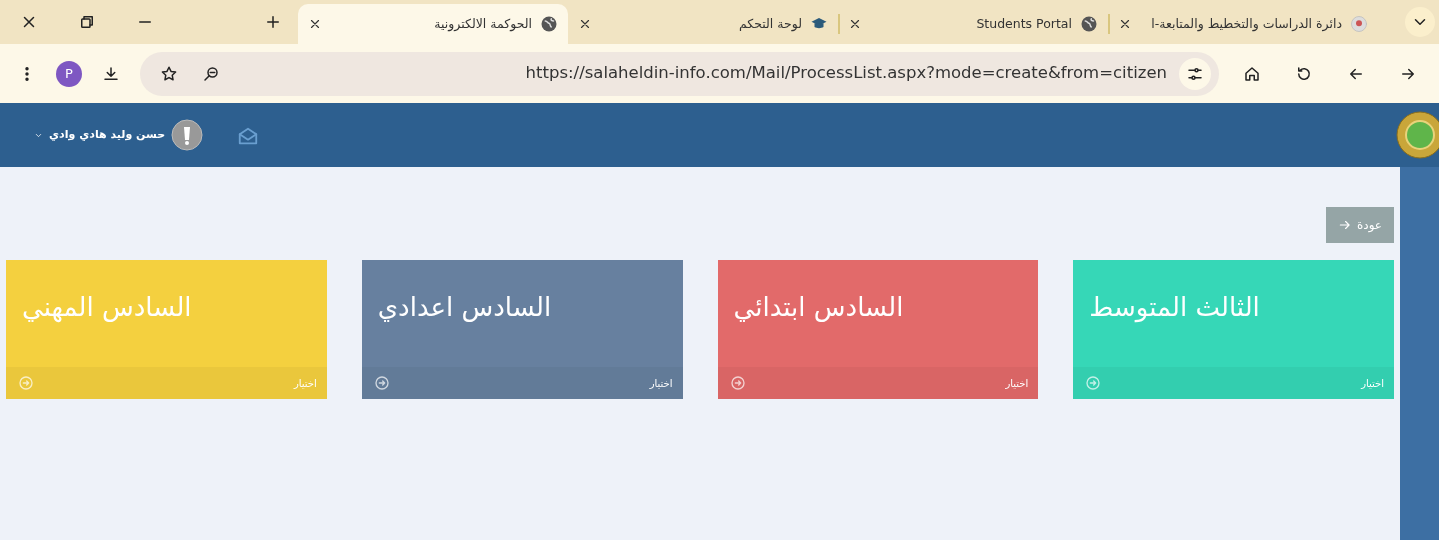  What do you see at coordinates (1417, 135) in the screenshot?
I see `emblem-logo` at bounding box center [1417, 135].